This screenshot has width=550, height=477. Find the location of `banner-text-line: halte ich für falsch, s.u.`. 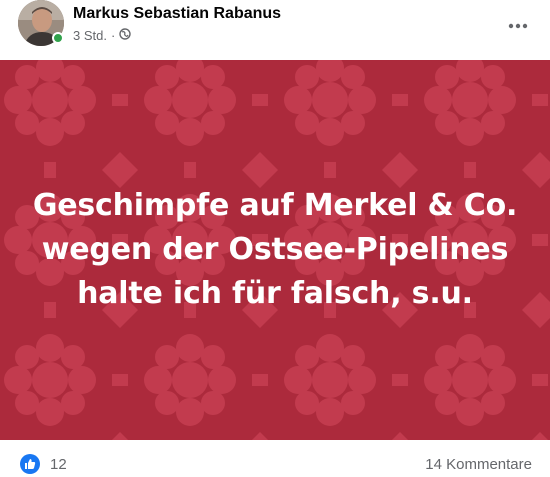

banner-text-line: halte ich für falsch, s.u. is located at coordinates (275, 293).